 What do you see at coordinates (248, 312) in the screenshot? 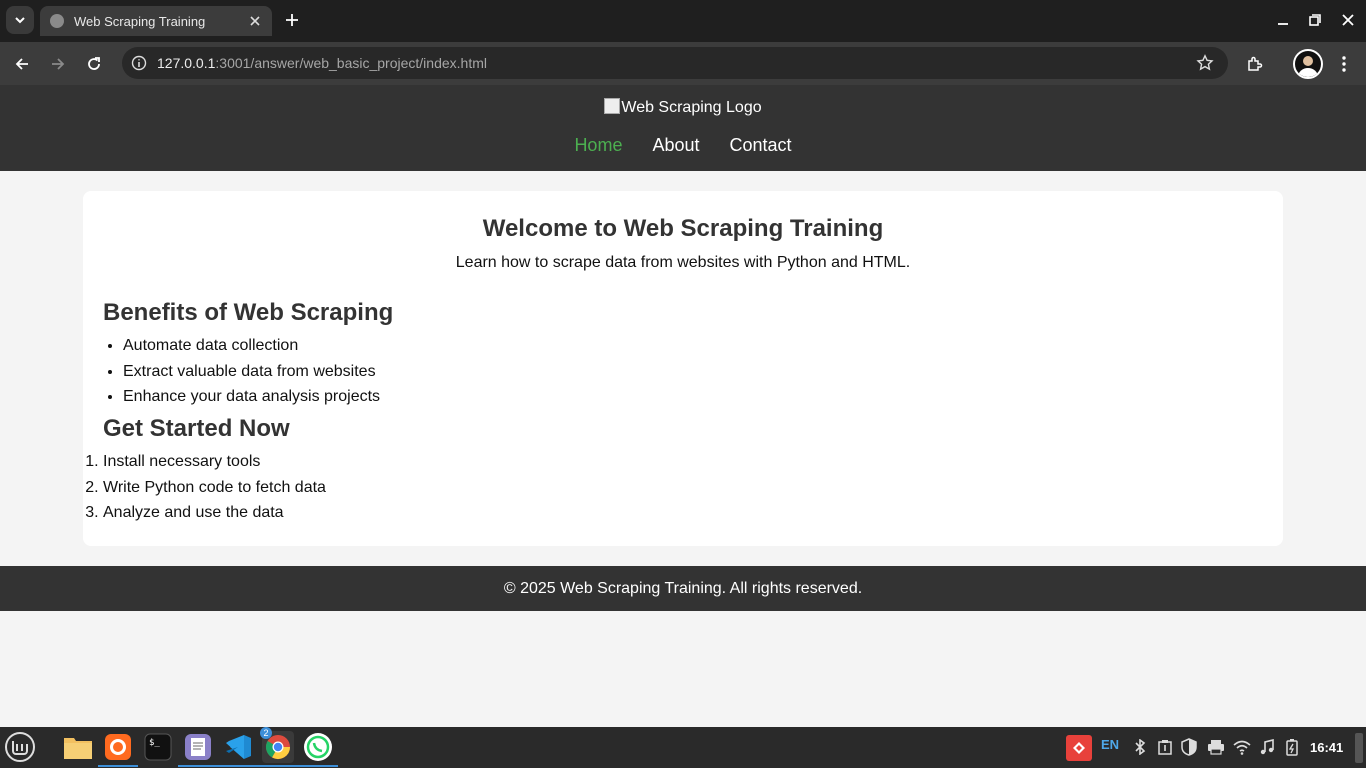
I see `benefits-heading: Benefits of Web Scraping` at bounding box center [248, 312].